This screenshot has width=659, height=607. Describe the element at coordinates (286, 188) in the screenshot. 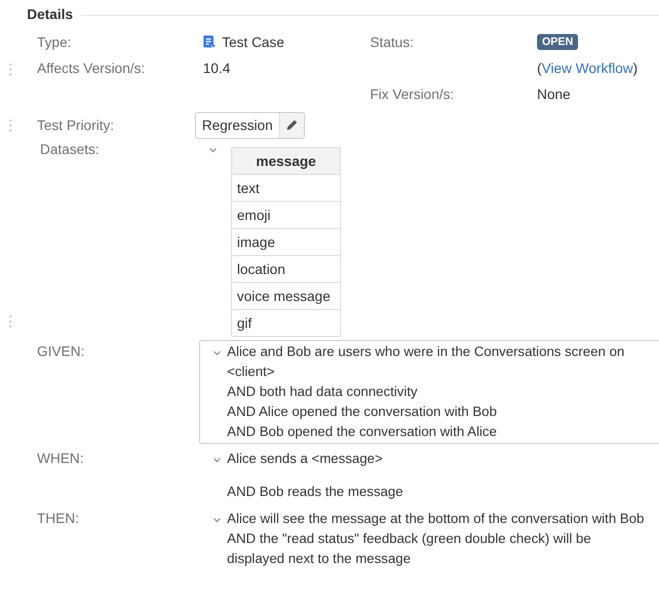

I see `table-cell: text` at that location.